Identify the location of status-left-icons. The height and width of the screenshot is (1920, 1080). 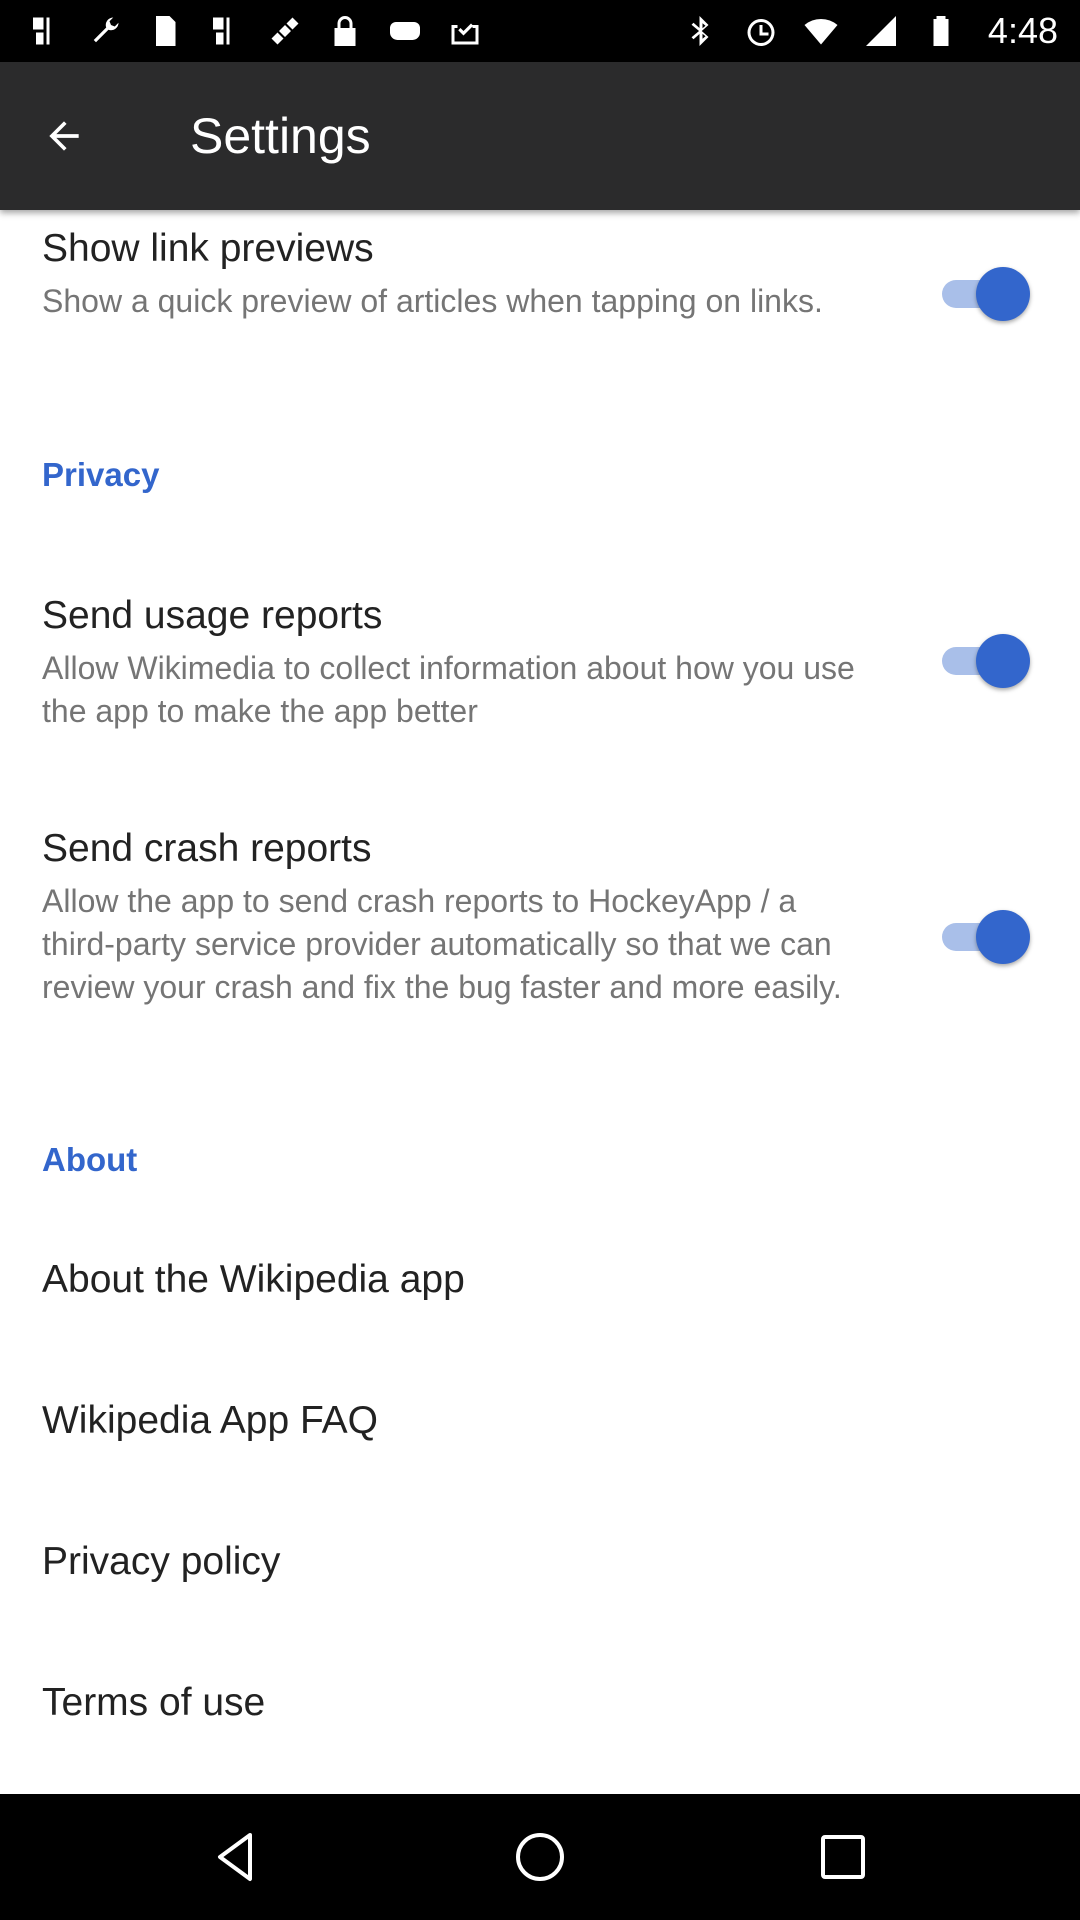
(255, 31).